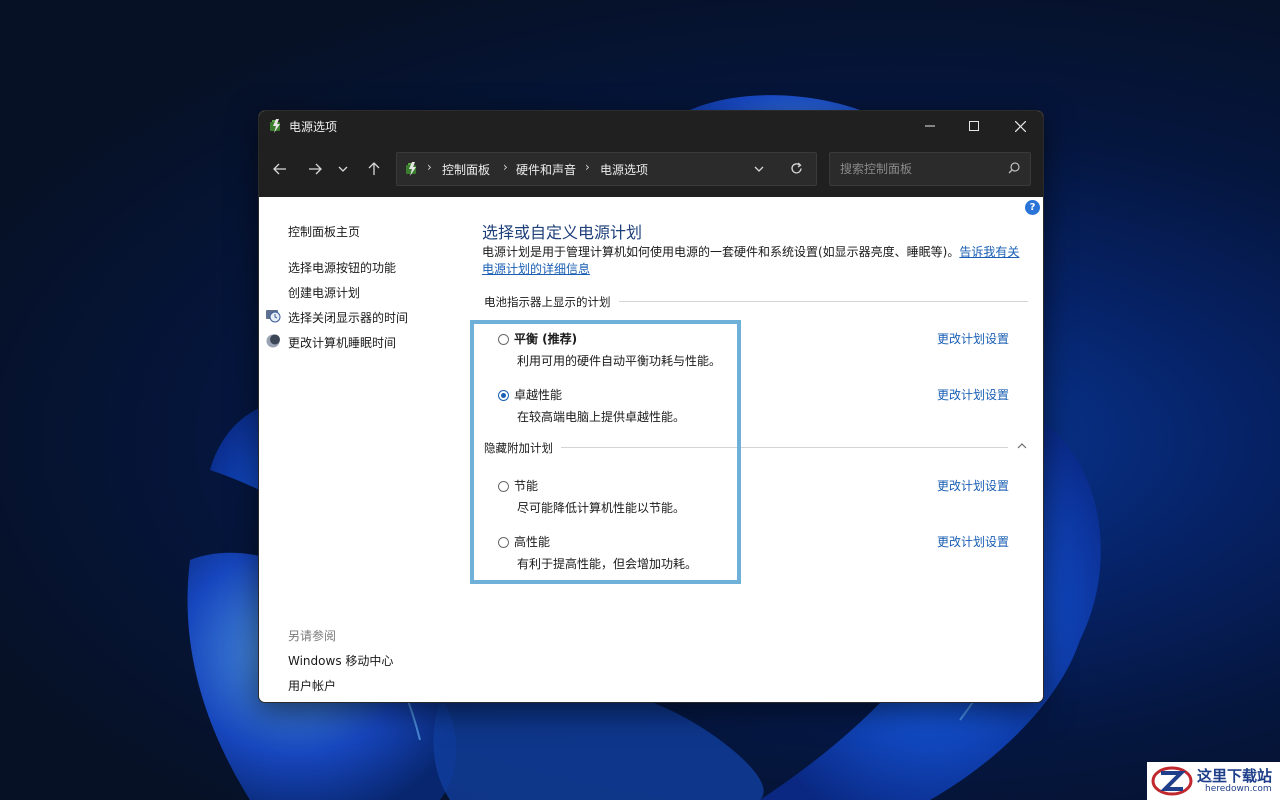 This screenshot has width=1280, height=800. Describe the element at coordinates (532, 541) in the screenshot. I see `plan-high-performance-name: 高性能` at that location.